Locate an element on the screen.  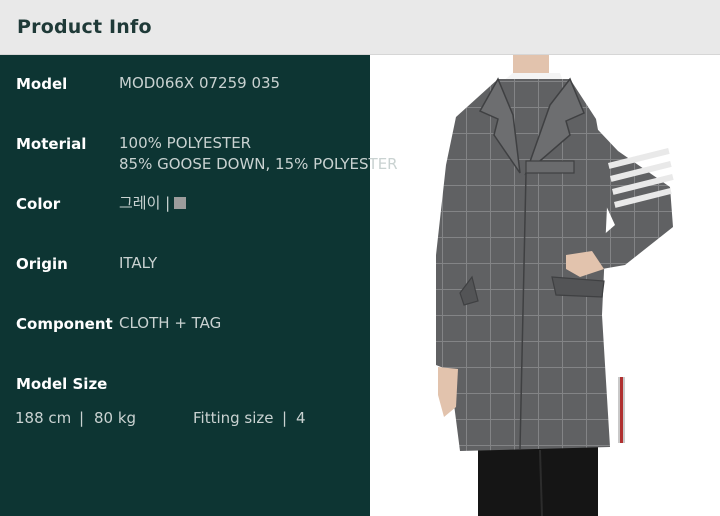
component-value: CLOTH + TAG is located at coordinates (170, 323).